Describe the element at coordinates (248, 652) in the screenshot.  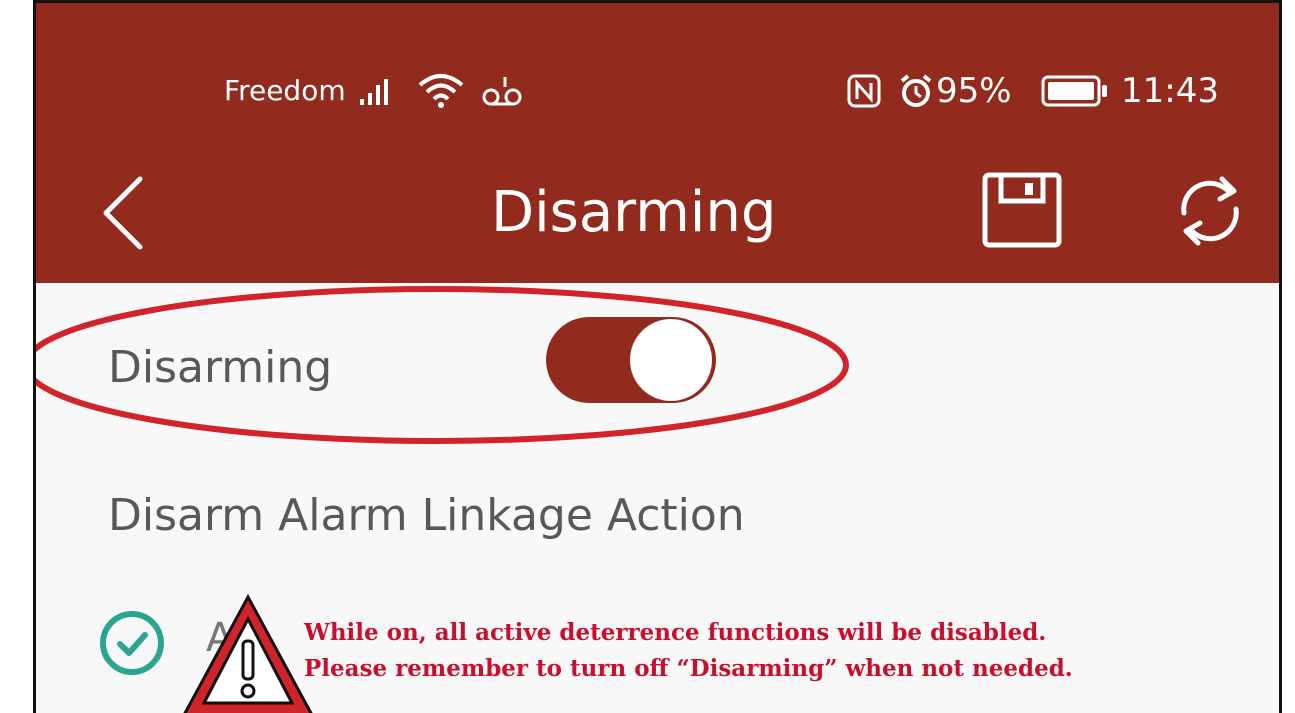
I see `warning-icon` at that location.